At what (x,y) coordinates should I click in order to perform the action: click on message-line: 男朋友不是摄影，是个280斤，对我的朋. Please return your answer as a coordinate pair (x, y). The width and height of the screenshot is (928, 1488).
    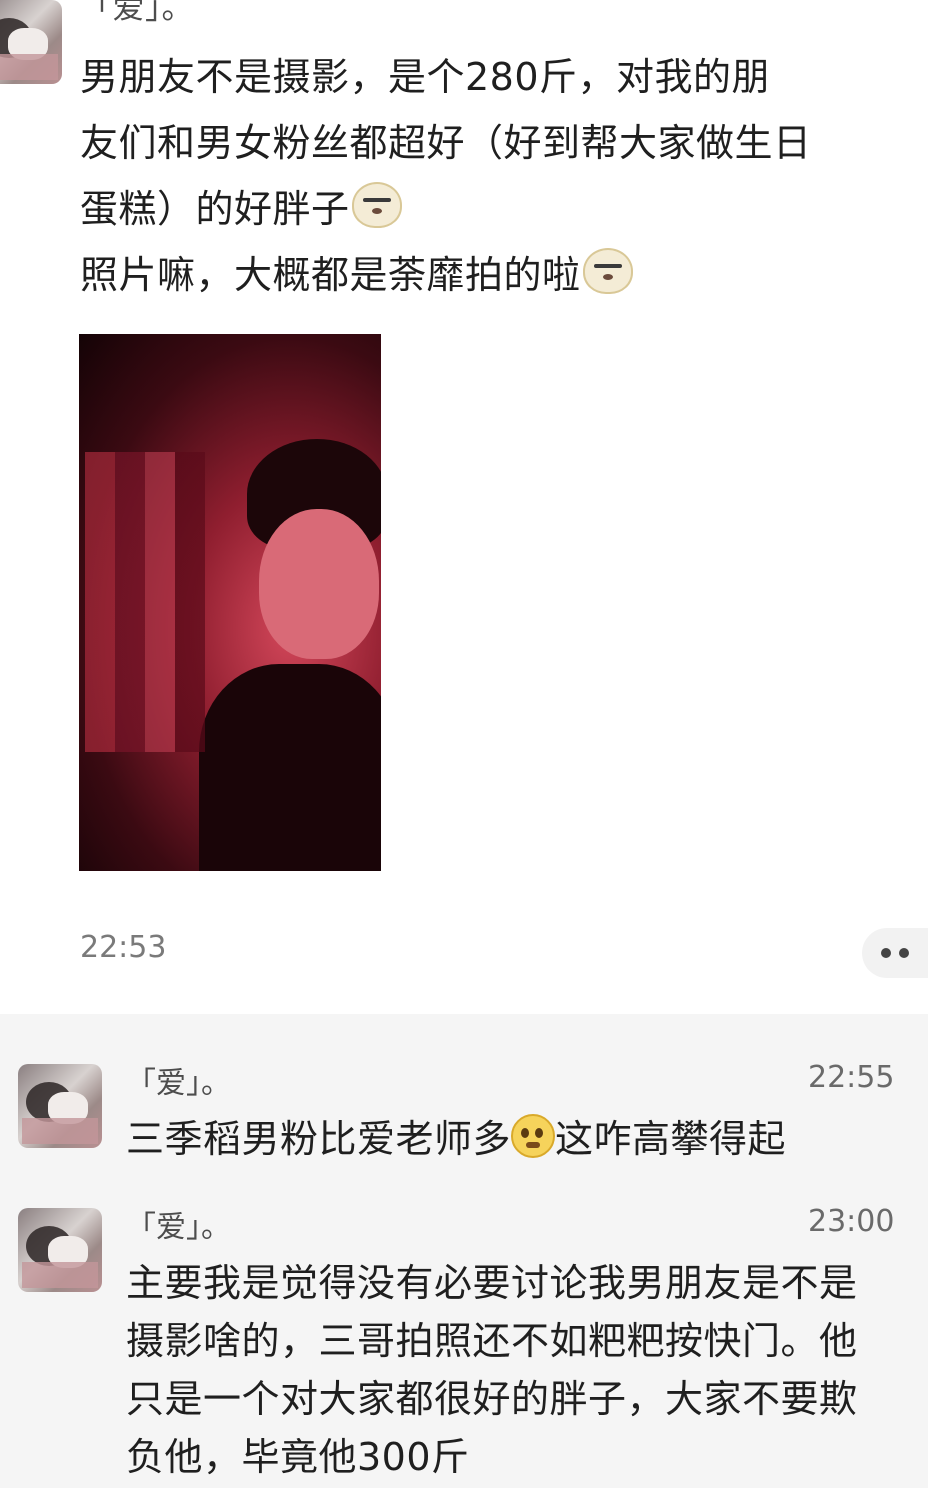
    Looking at the image, I should click on (425, 77).